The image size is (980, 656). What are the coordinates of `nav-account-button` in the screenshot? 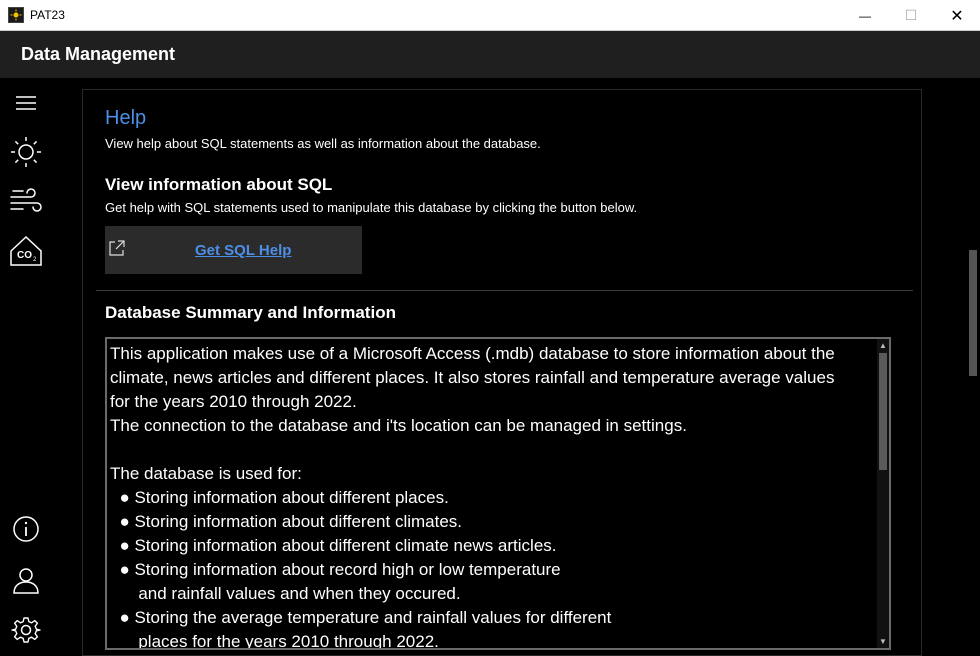 It's located at (26, 580).